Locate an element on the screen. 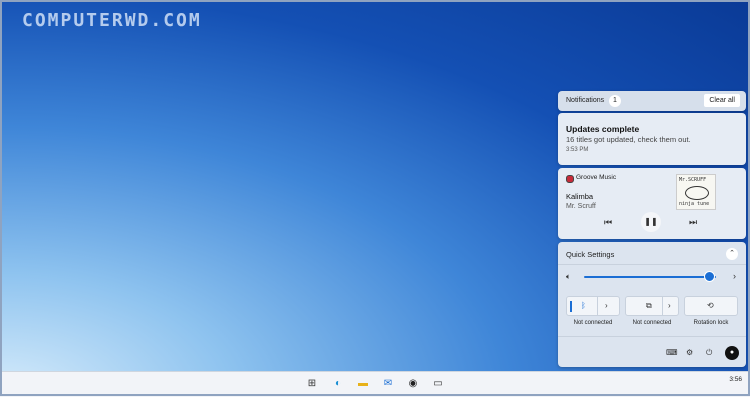 This screenshot has height=397, width=750. quick-settings-title: Quick Settings is located at coordinates (590, 254).